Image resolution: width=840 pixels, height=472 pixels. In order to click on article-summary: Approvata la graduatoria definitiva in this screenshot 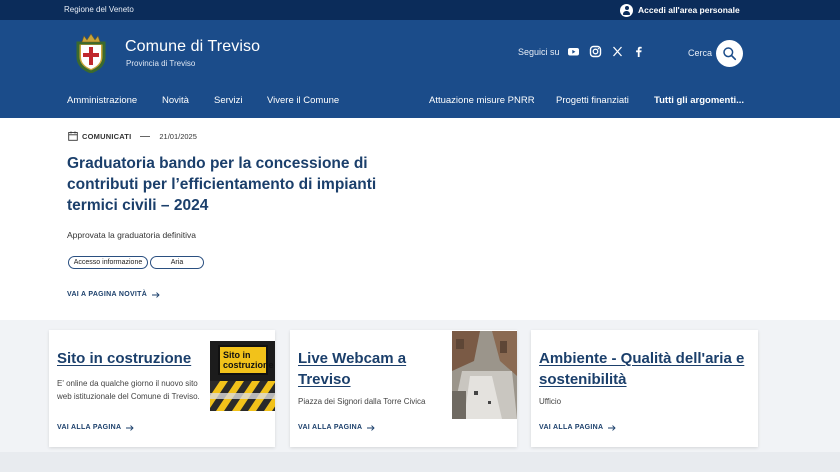, I will do `click(131, 235)`.